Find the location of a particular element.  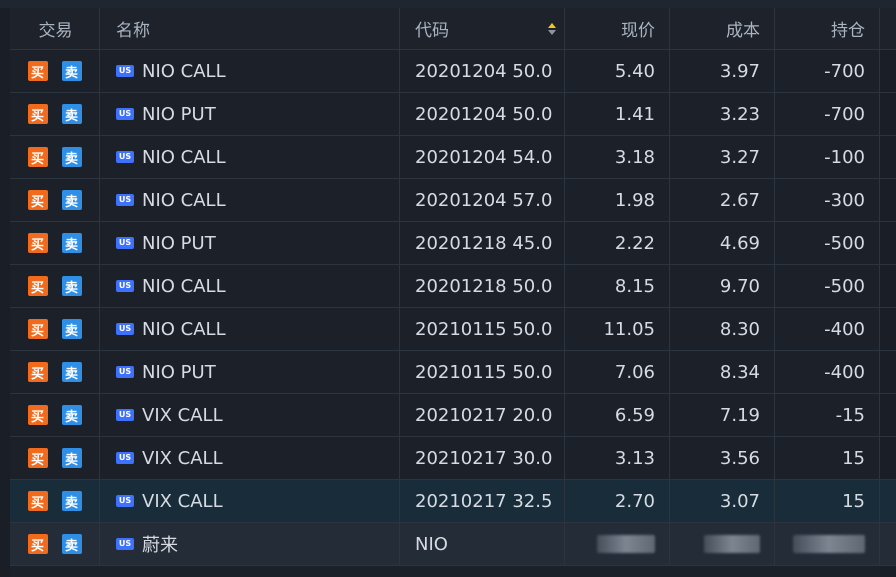

sort-down-icon is located at coordinates (552, 32).